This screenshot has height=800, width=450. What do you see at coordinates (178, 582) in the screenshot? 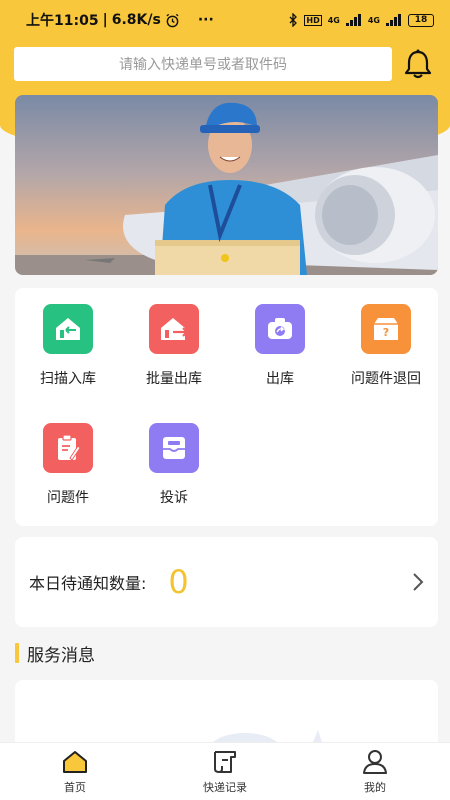
I see `pending-notice-count: 0` at bounding box center [178, 582].